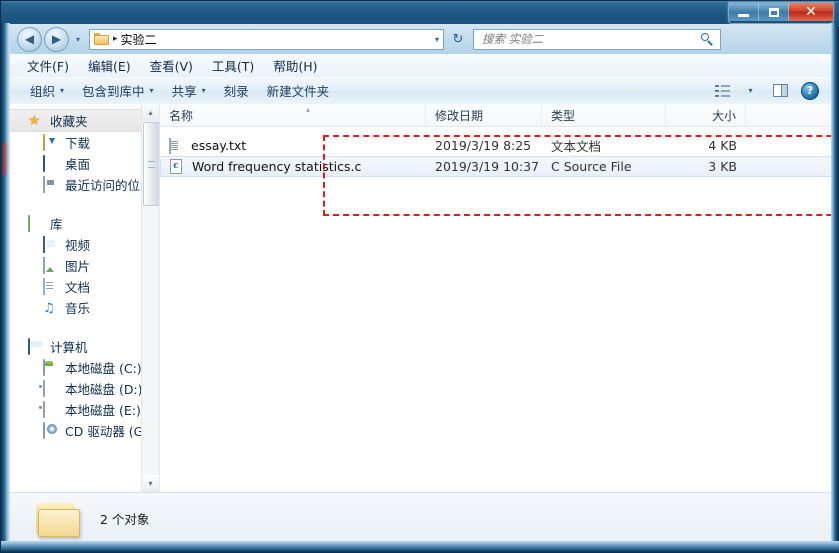 The height and width of the screenshot is (553, 839). I want to click on file-date-cell: 2019/3/19 8:25, so click(483, 145).